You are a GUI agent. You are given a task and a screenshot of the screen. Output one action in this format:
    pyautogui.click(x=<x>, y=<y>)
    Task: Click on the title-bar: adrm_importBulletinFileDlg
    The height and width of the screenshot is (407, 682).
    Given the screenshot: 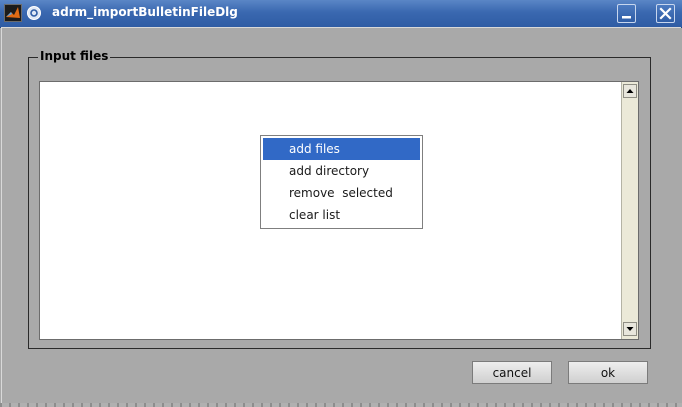 What is the action you would take?
    pyautogui.click(x=341, y=14)
    